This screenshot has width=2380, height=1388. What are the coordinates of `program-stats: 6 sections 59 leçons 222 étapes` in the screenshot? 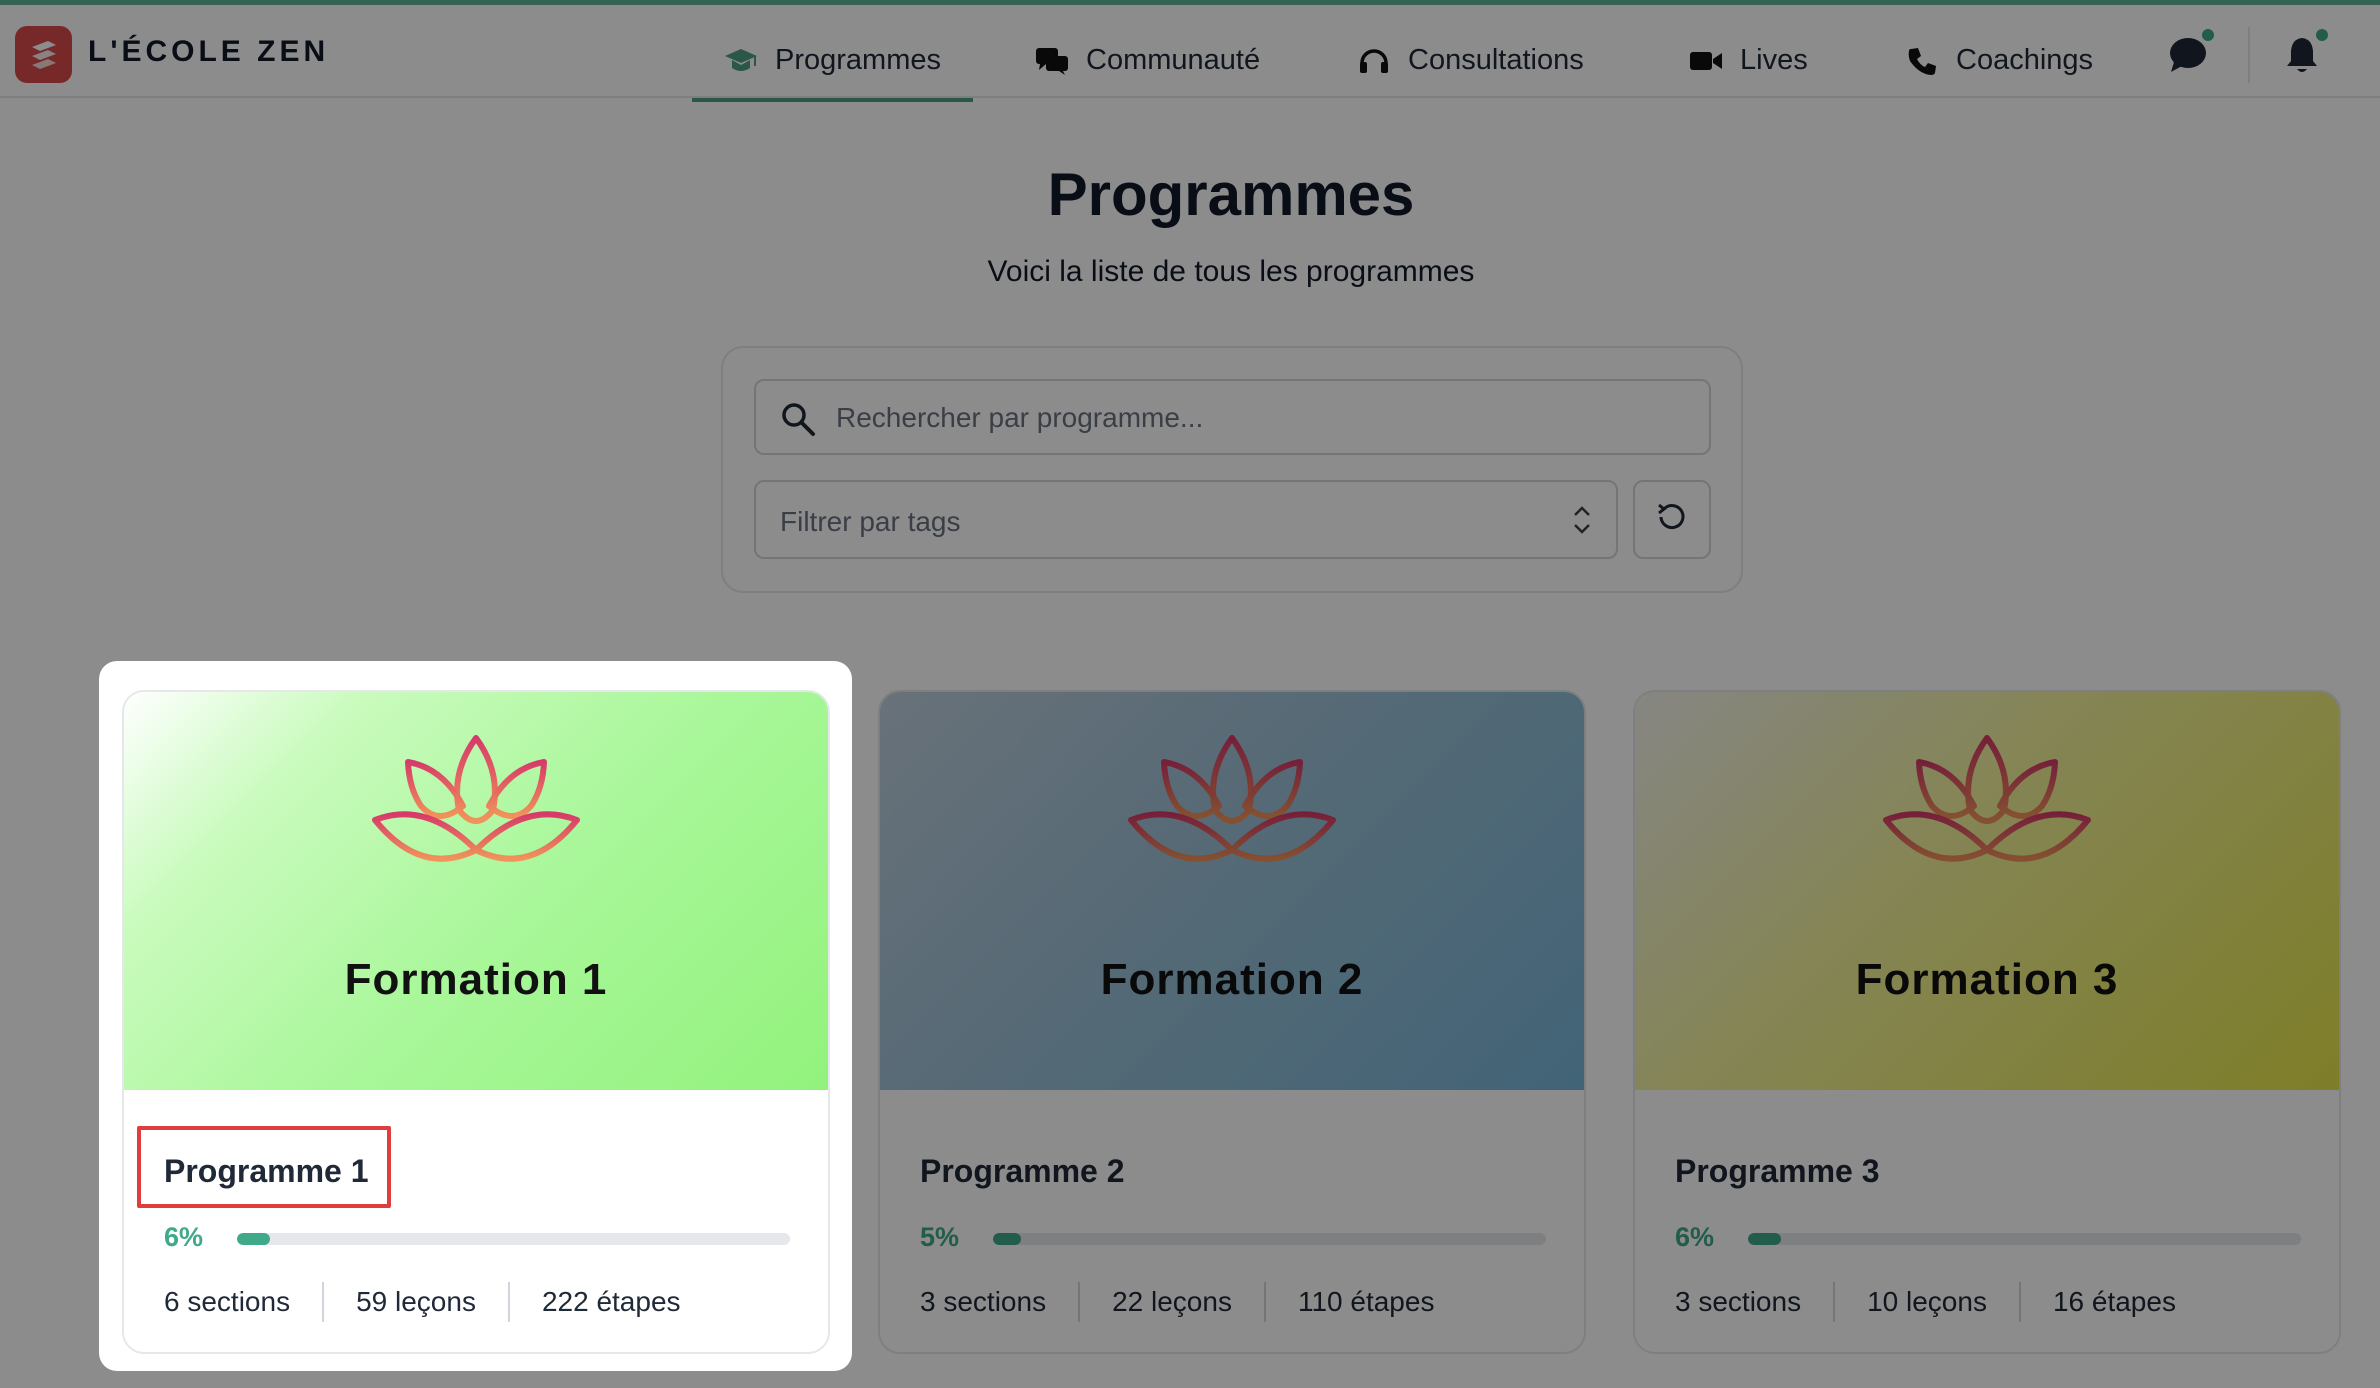 It's located at (422, 1302).